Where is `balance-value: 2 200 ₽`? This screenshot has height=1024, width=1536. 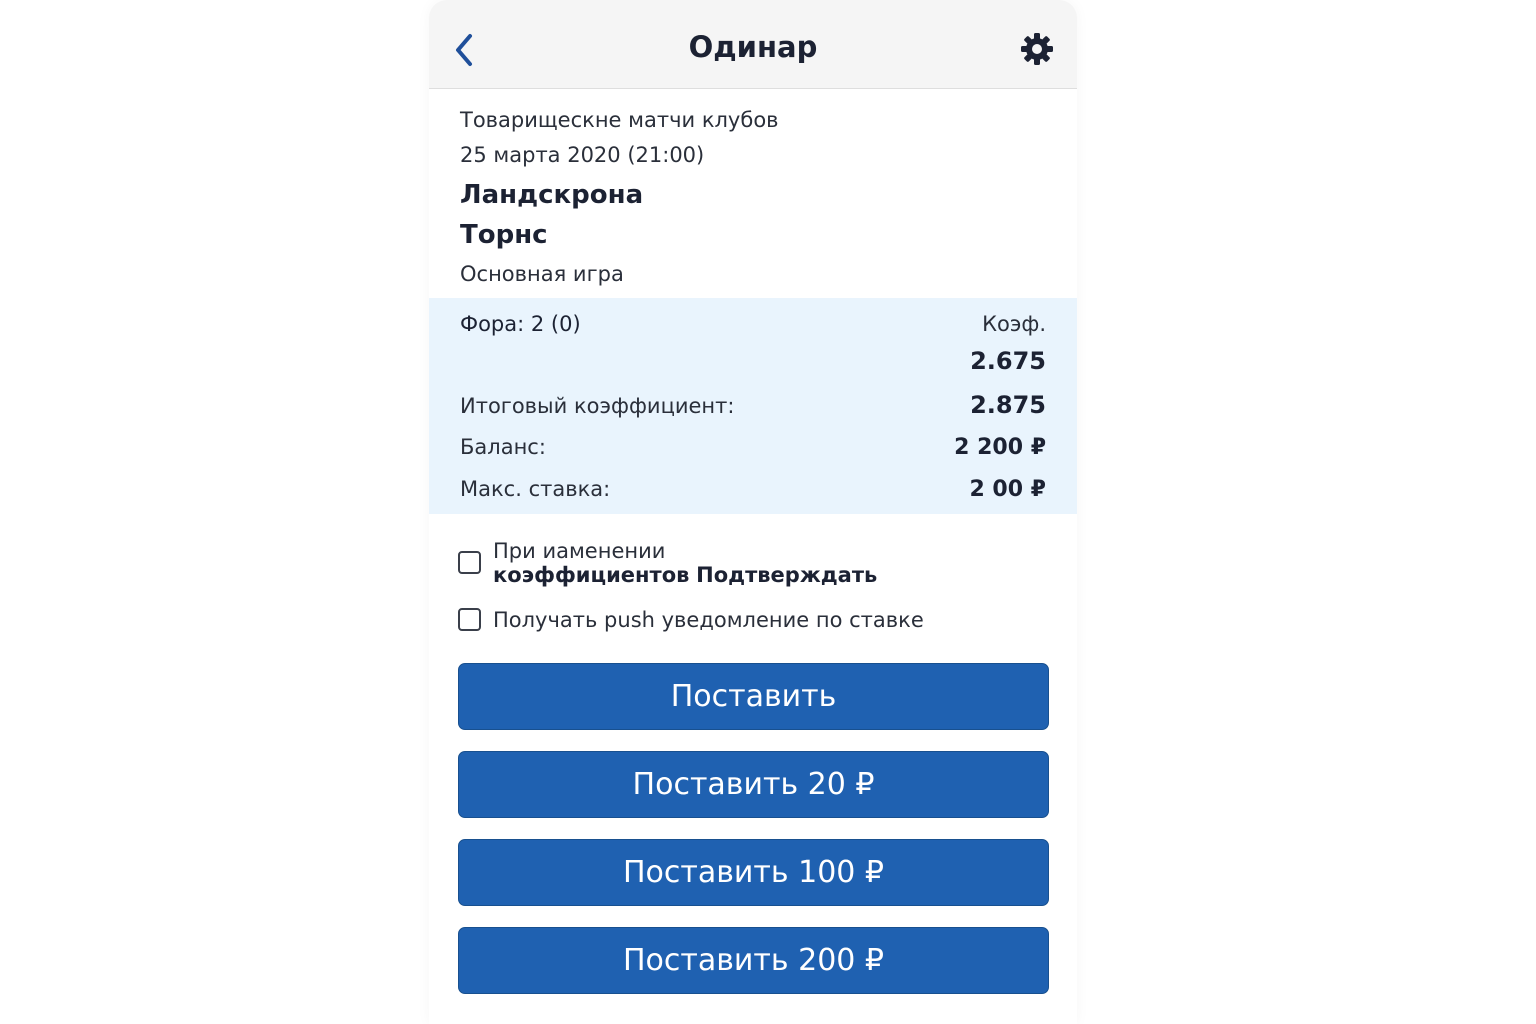 balance-value: 2 200 ₽ is located at coordinates (1000, 447).